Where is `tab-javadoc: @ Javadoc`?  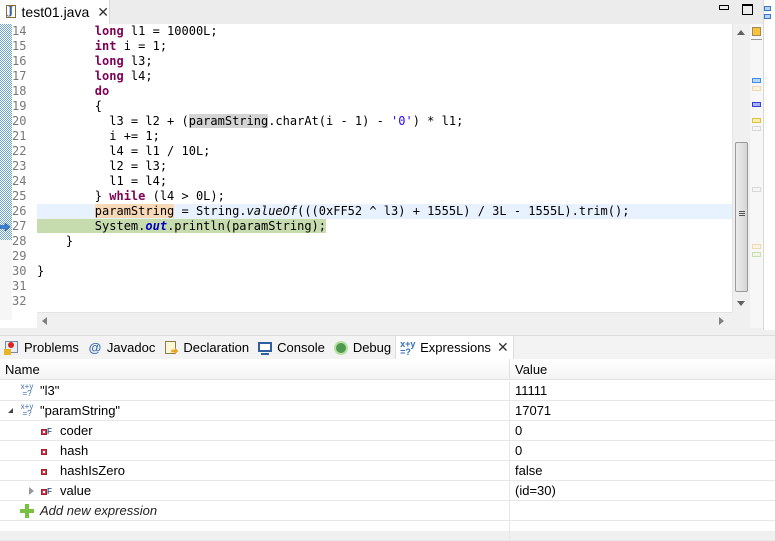
tab-javadoc: @ Javadoc is located at coordinates (121, 348).